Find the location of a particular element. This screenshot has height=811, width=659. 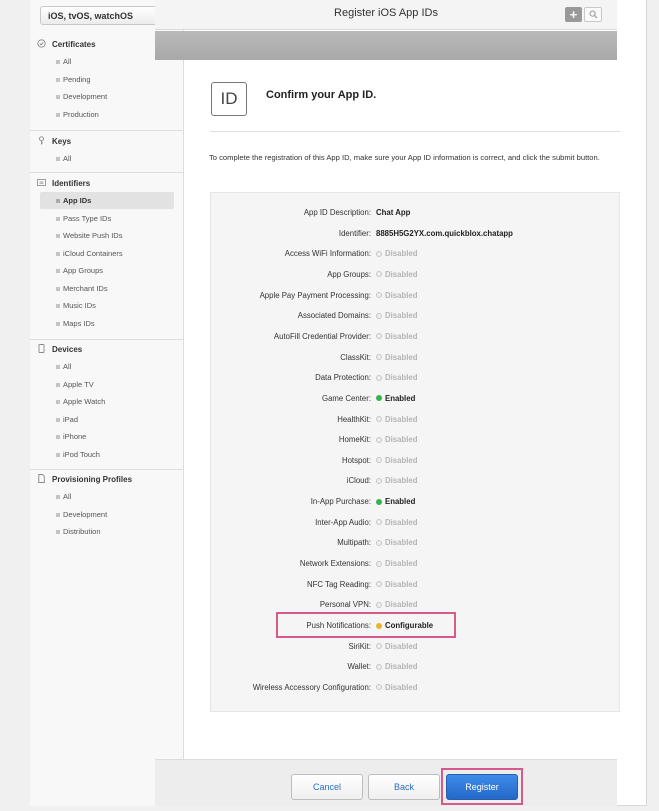

add-button: + is located at coordinates (573, 14).